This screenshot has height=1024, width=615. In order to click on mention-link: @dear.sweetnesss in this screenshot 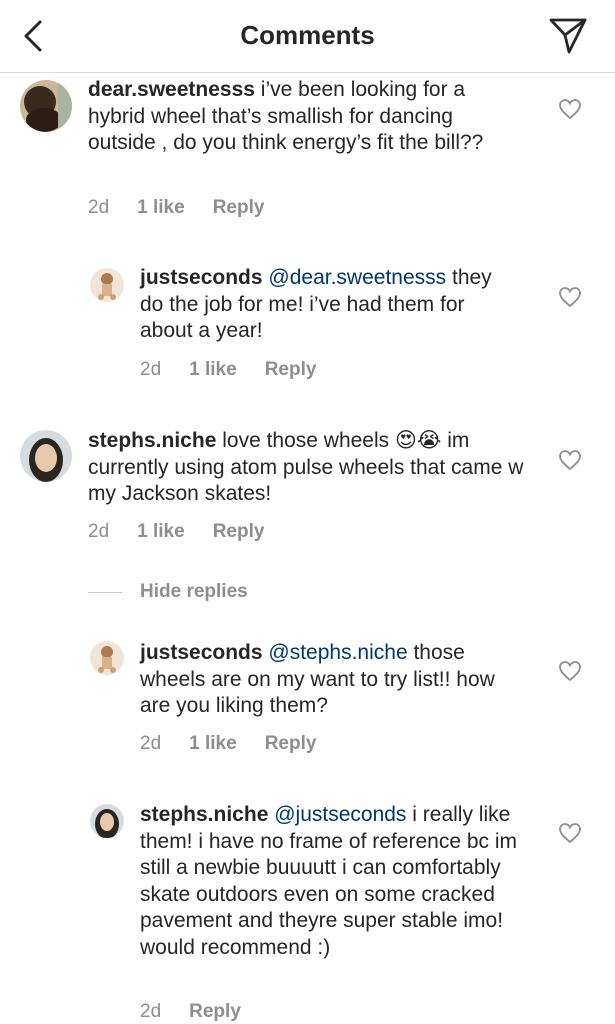, I will do `click(357, 277)`.